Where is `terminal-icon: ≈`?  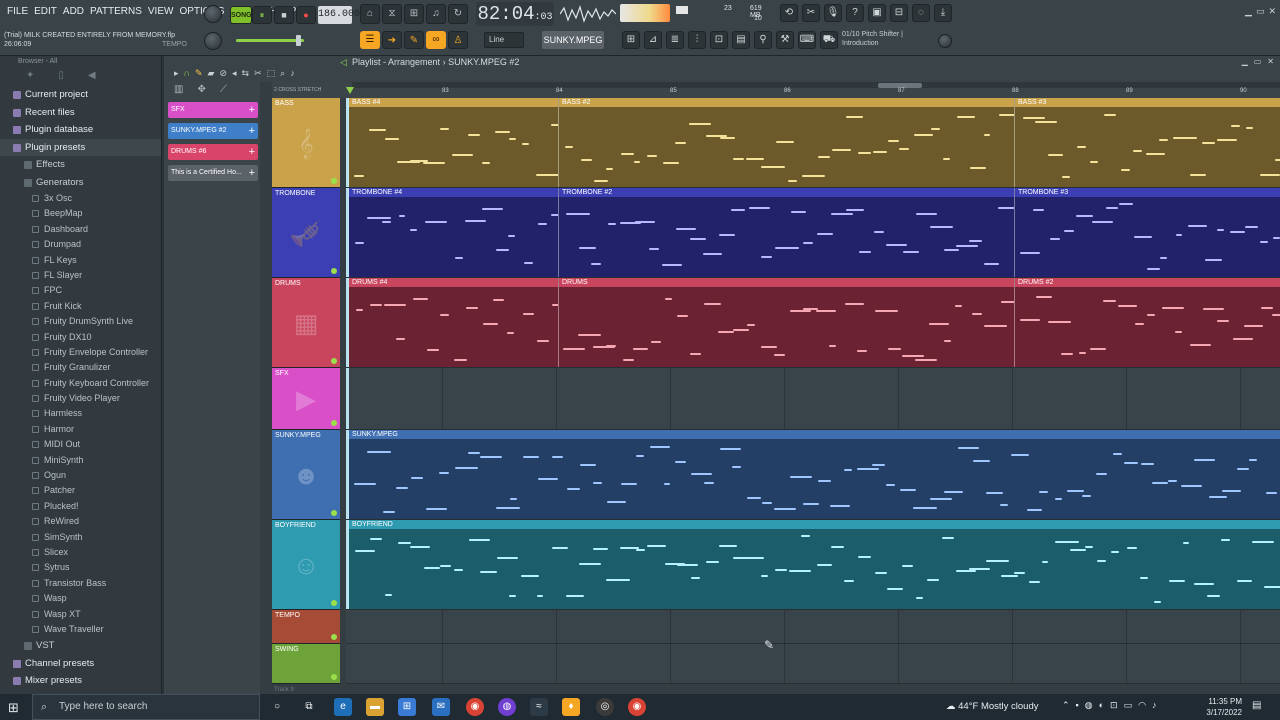 terminal-icon: ≈ is located at coordinates (539, 707).